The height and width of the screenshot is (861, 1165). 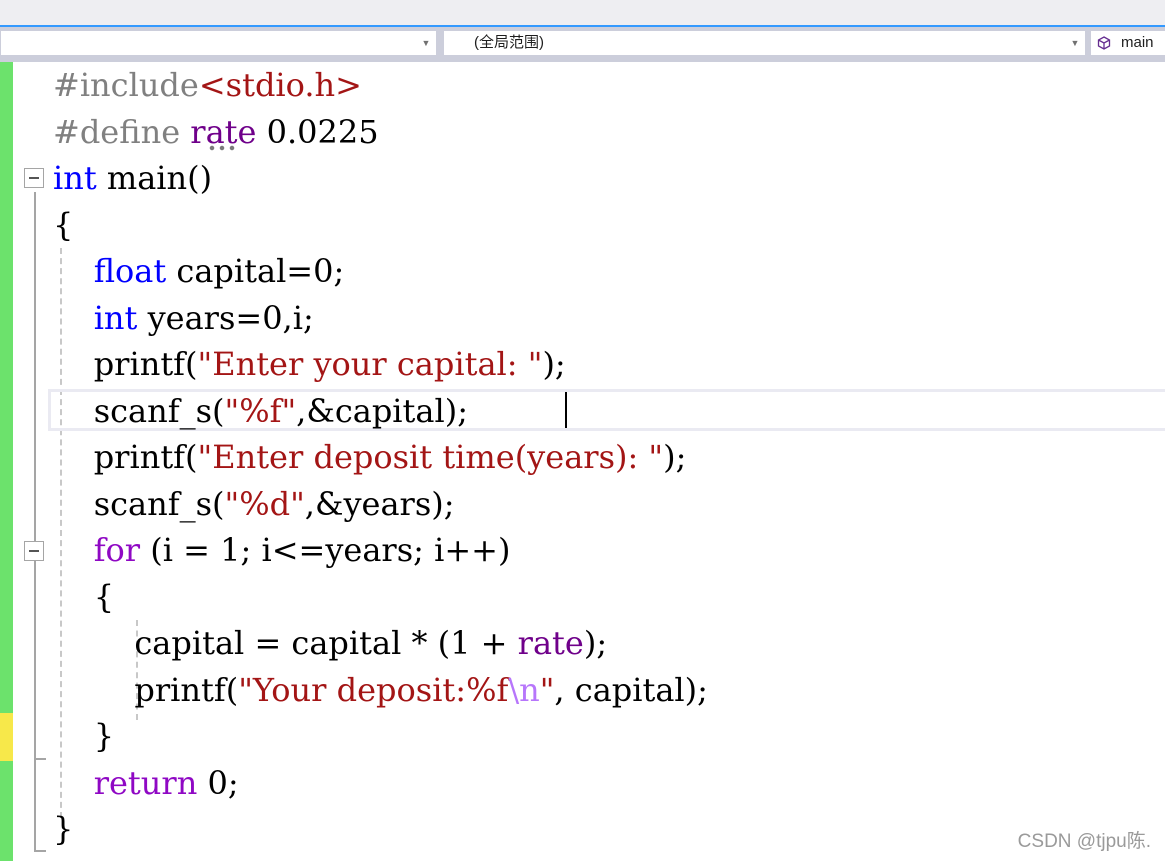 What do you see at coordinates (40, 851) in the screenshot?
I see `outline-end-main` at bounding box center [40, 851].